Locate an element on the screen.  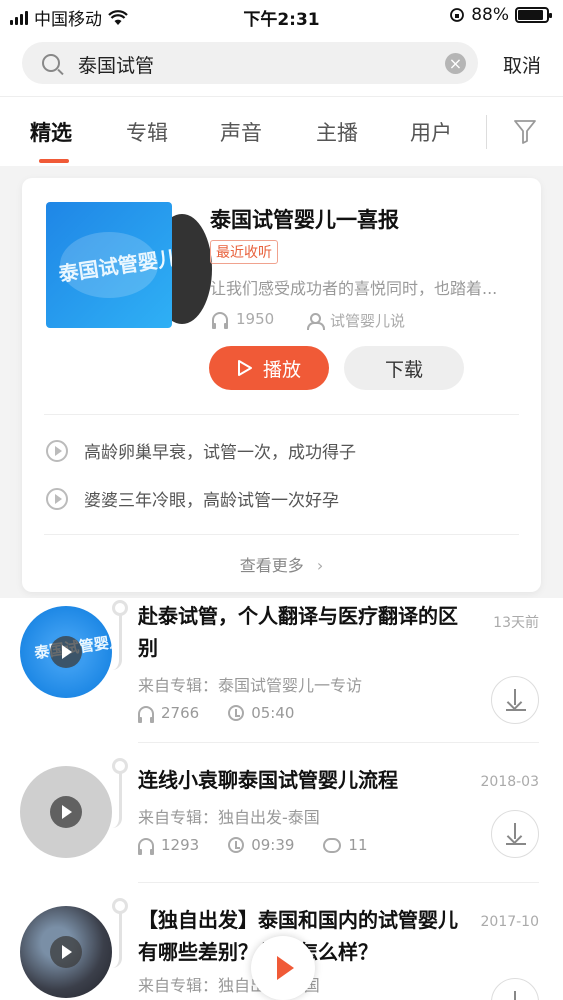
tab-users: 用户 is located at coordinates (431, 132).